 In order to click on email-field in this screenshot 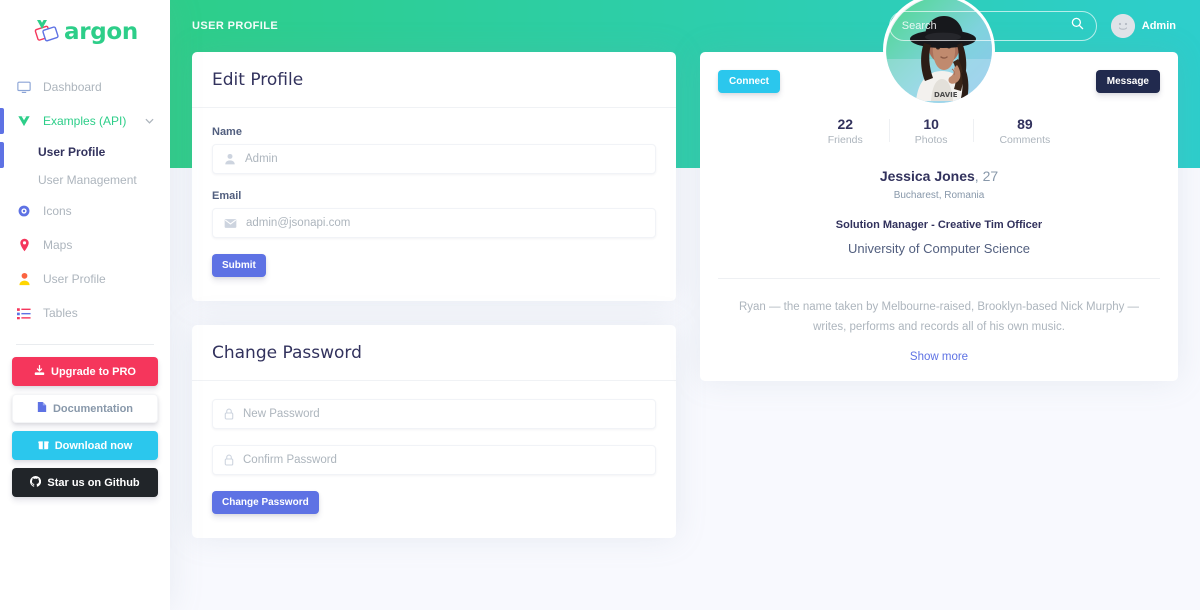, I will do `click(434, 223)`.